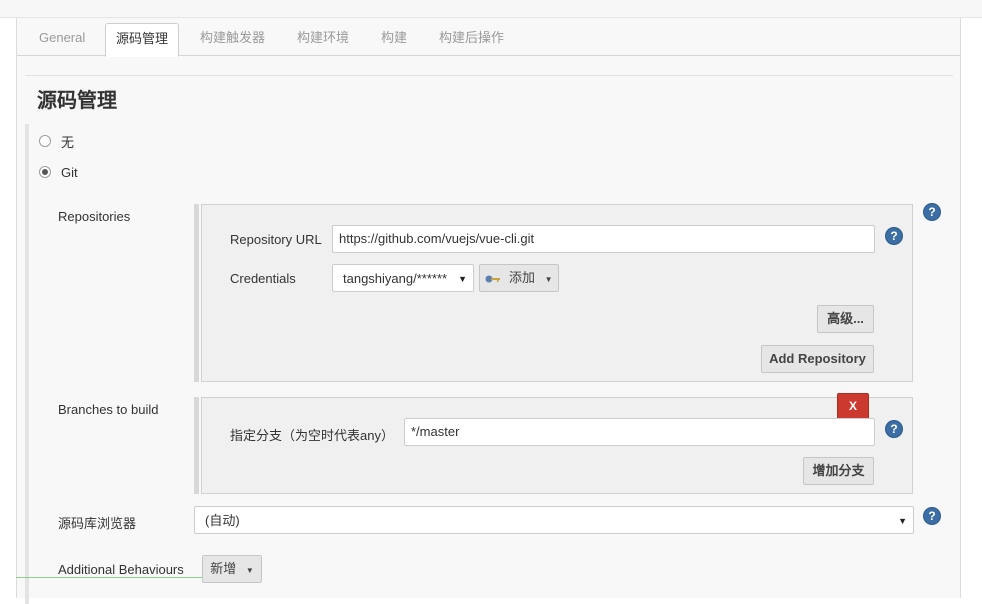 This screenshot has width=982, height=604. Describe the element at coordinates (223, 568) in the screenshot. I see `add-behaviour-label: 新增` at that location.